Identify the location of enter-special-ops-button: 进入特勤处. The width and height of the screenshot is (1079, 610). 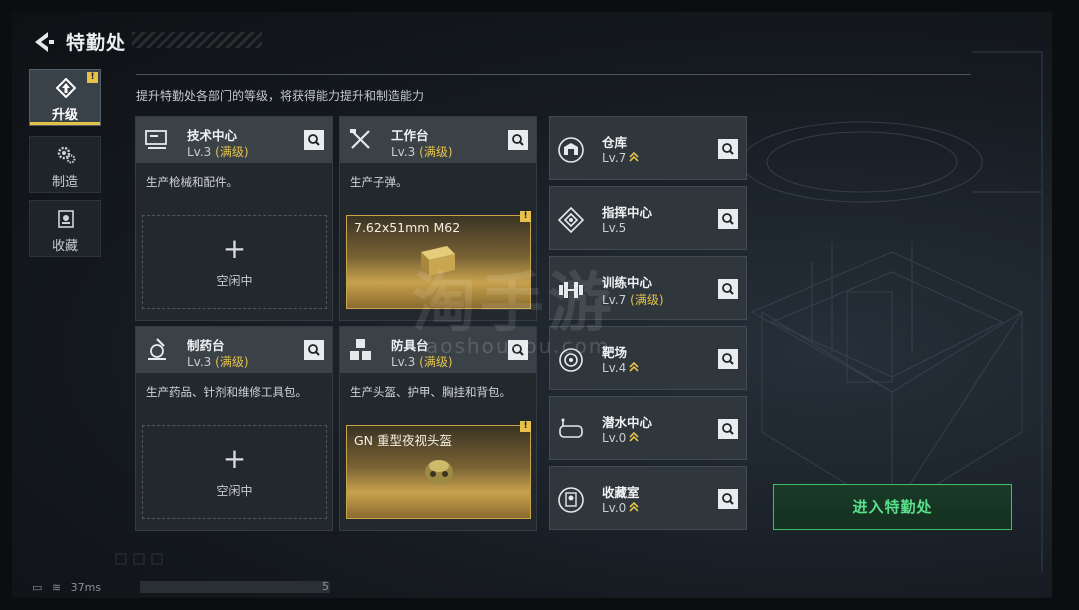
(892, 507).